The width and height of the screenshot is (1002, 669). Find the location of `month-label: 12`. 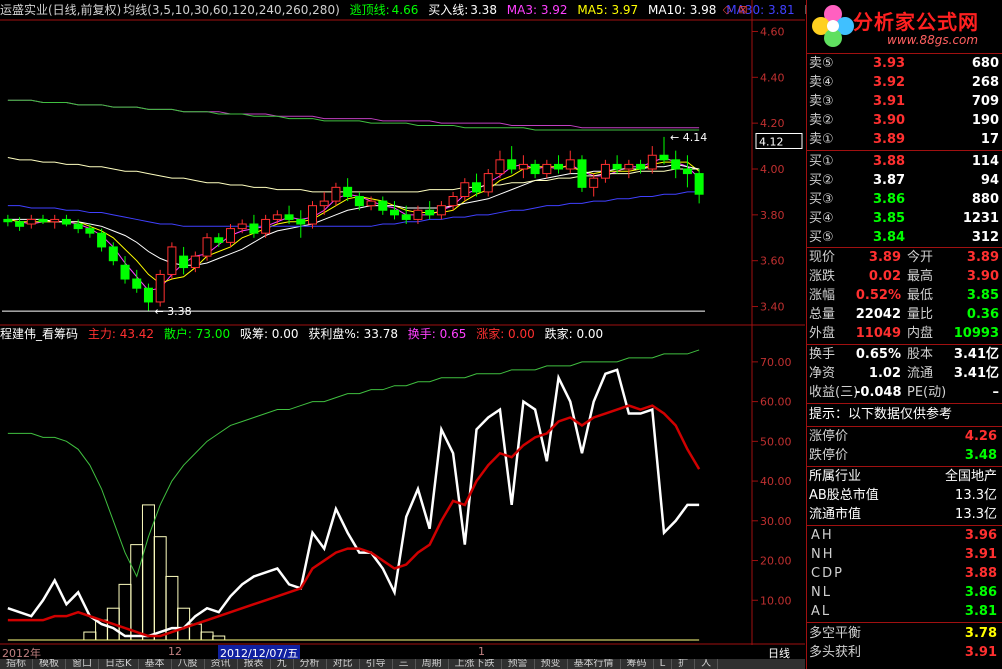

month-label: 12 is located at coordinates (175, 651).